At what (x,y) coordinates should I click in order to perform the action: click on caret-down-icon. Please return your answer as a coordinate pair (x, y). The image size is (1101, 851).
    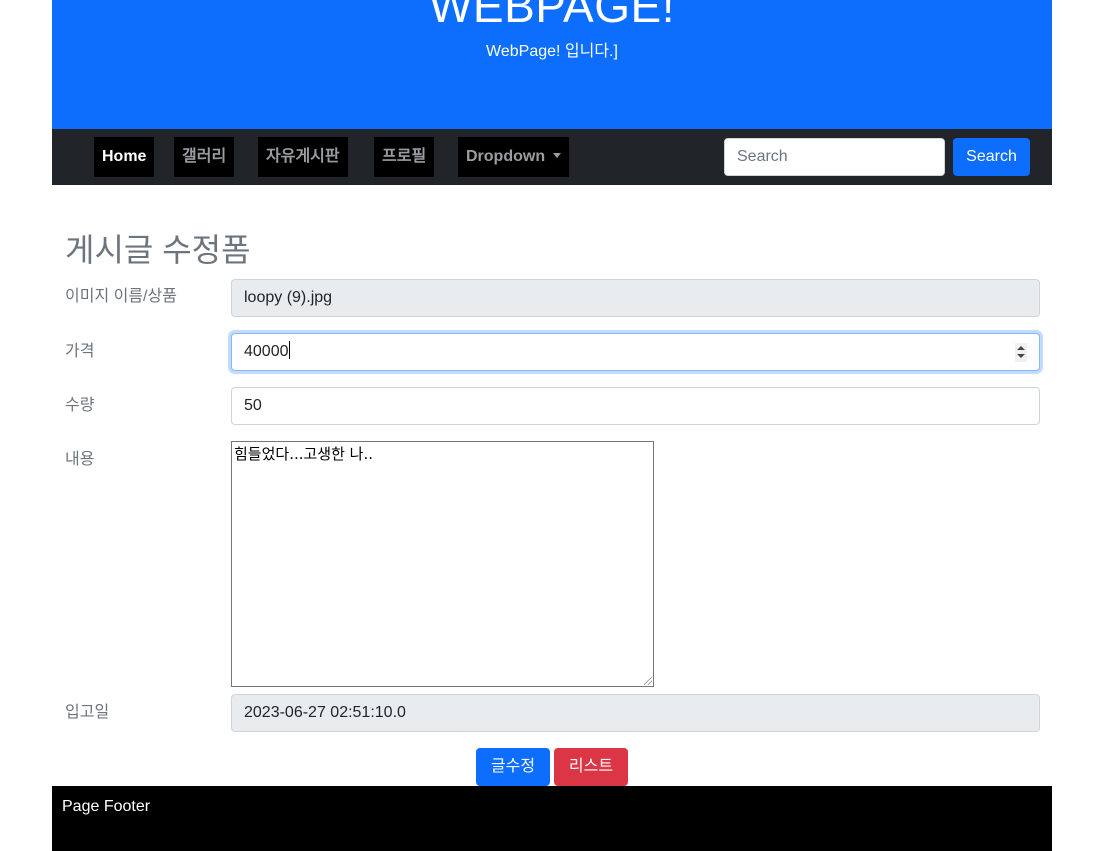
    Looking at the image, I should click on (557, 155).